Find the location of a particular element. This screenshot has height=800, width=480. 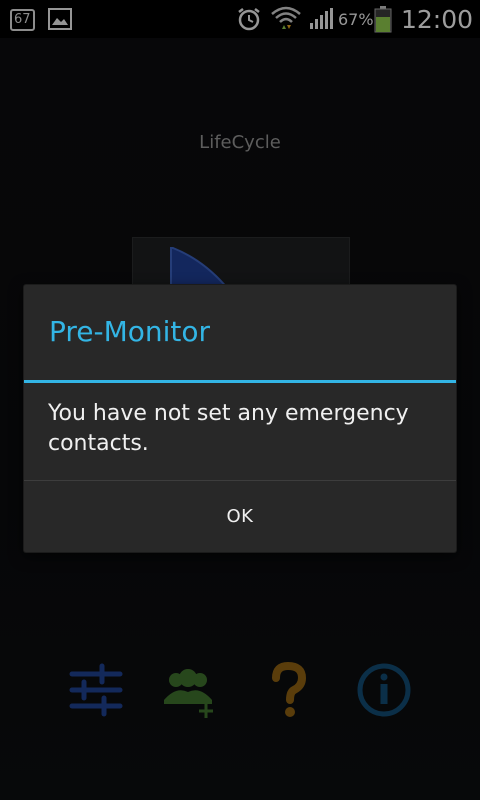

dialog-message: You have not set any emergency contacts. is located at coordinates (228, 428).